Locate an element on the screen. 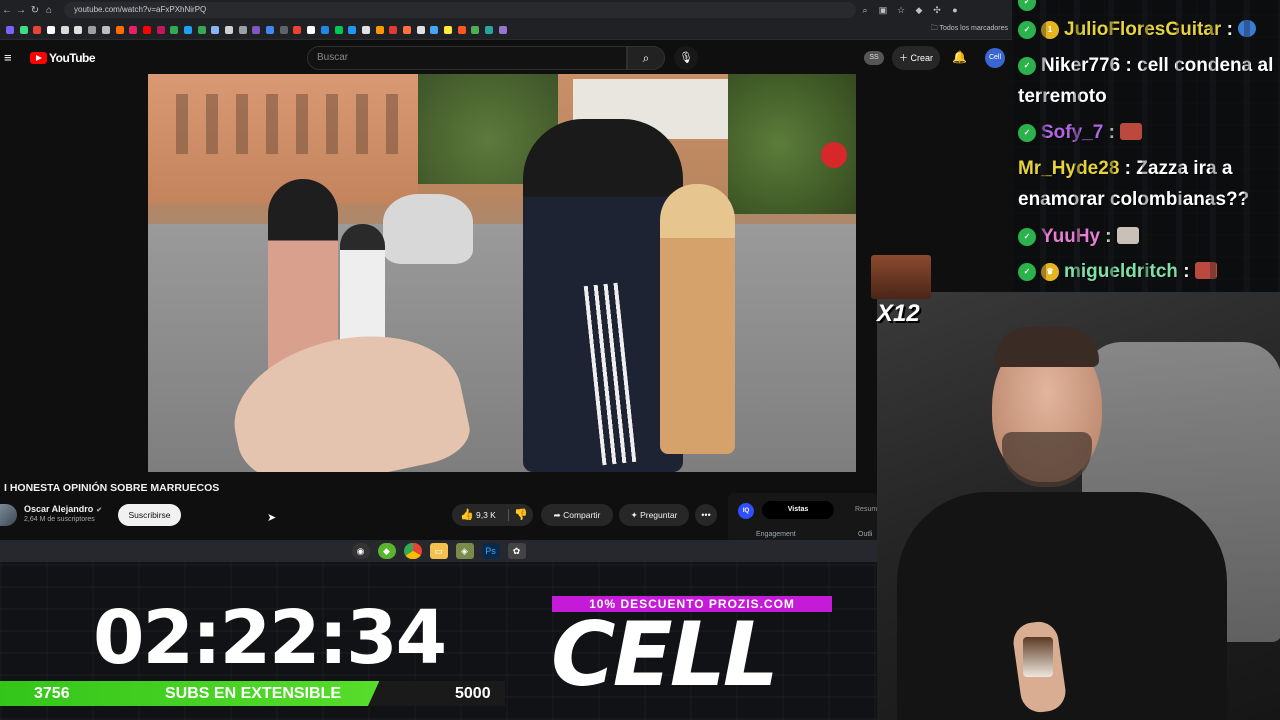  app2-taskbar-icon: ✿ is located at coordinates (516, 551).